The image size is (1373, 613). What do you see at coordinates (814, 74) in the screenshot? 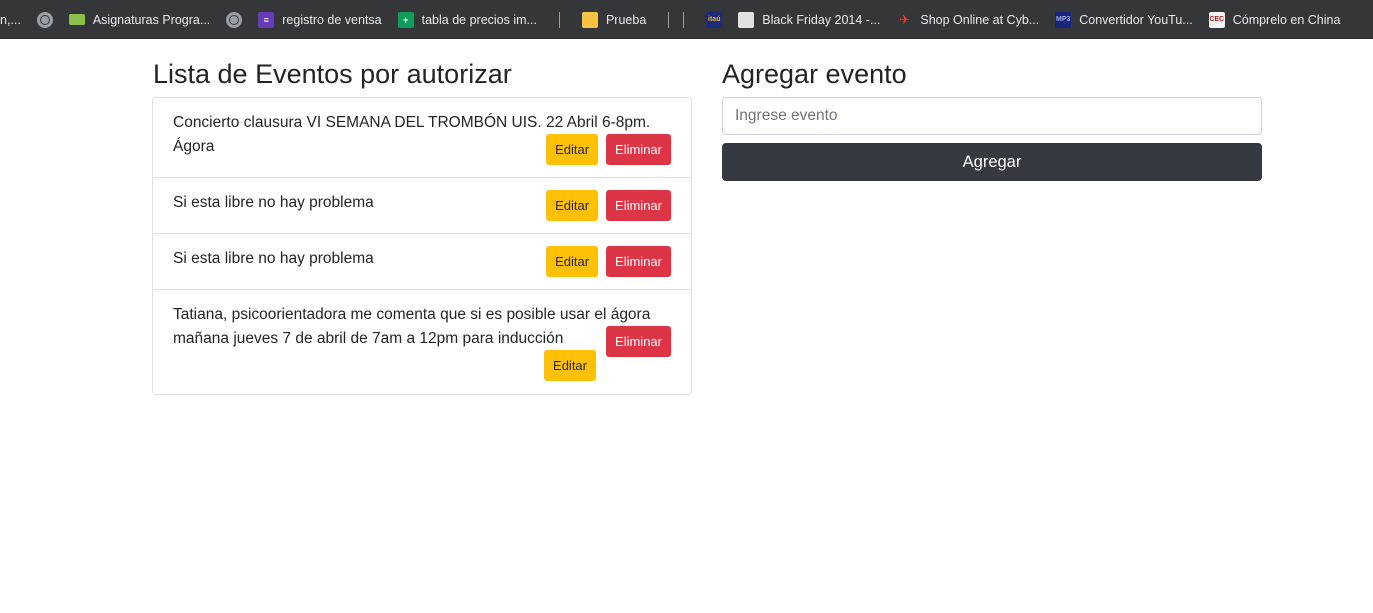
I see `add-event-title: Agregar evento` at bounding box center [814, 74].